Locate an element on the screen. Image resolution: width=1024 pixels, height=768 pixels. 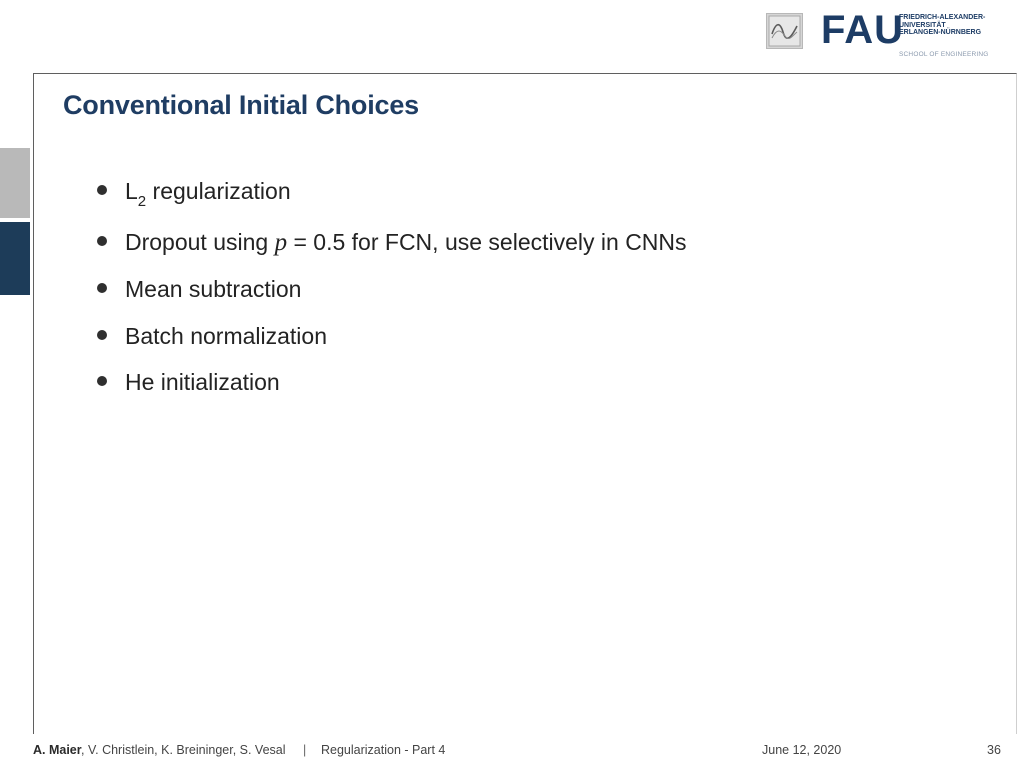
math-variable: p is located at coordinates (281, 242).